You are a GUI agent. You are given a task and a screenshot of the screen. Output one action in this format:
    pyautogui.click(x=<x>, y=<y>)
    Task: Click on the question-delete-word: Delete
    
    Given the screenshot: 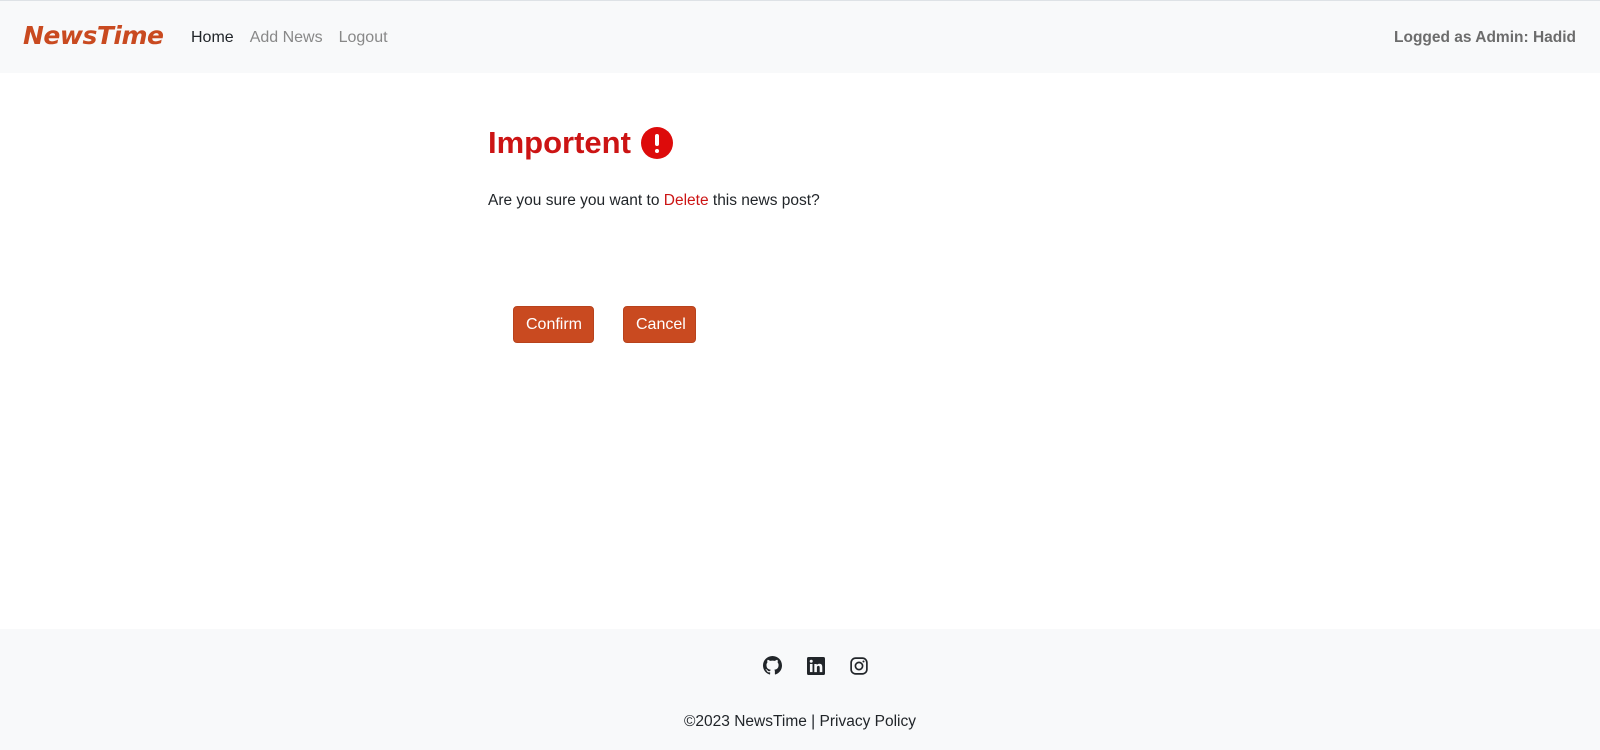 What is the action you would take?
    pyautogui.click(x=686, y=200)
    